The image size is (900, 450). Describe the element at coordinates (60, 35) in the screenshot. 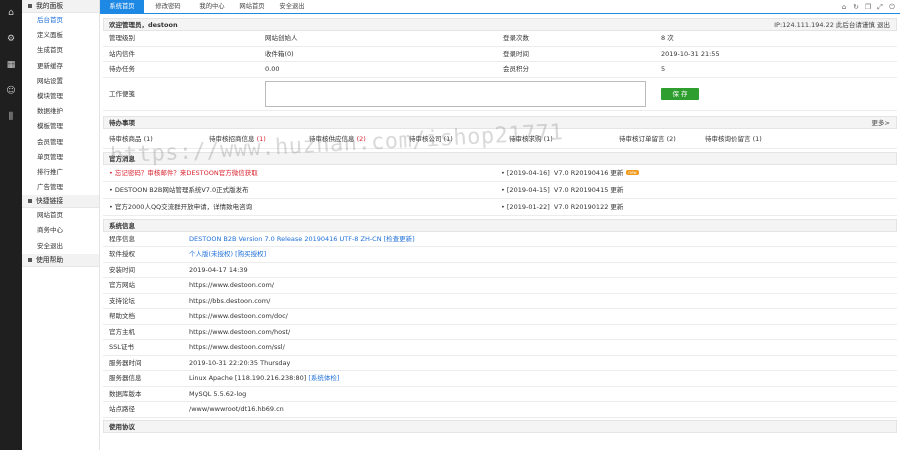

I see `sidebar-item-custom-panel: 定义面板` at that location.